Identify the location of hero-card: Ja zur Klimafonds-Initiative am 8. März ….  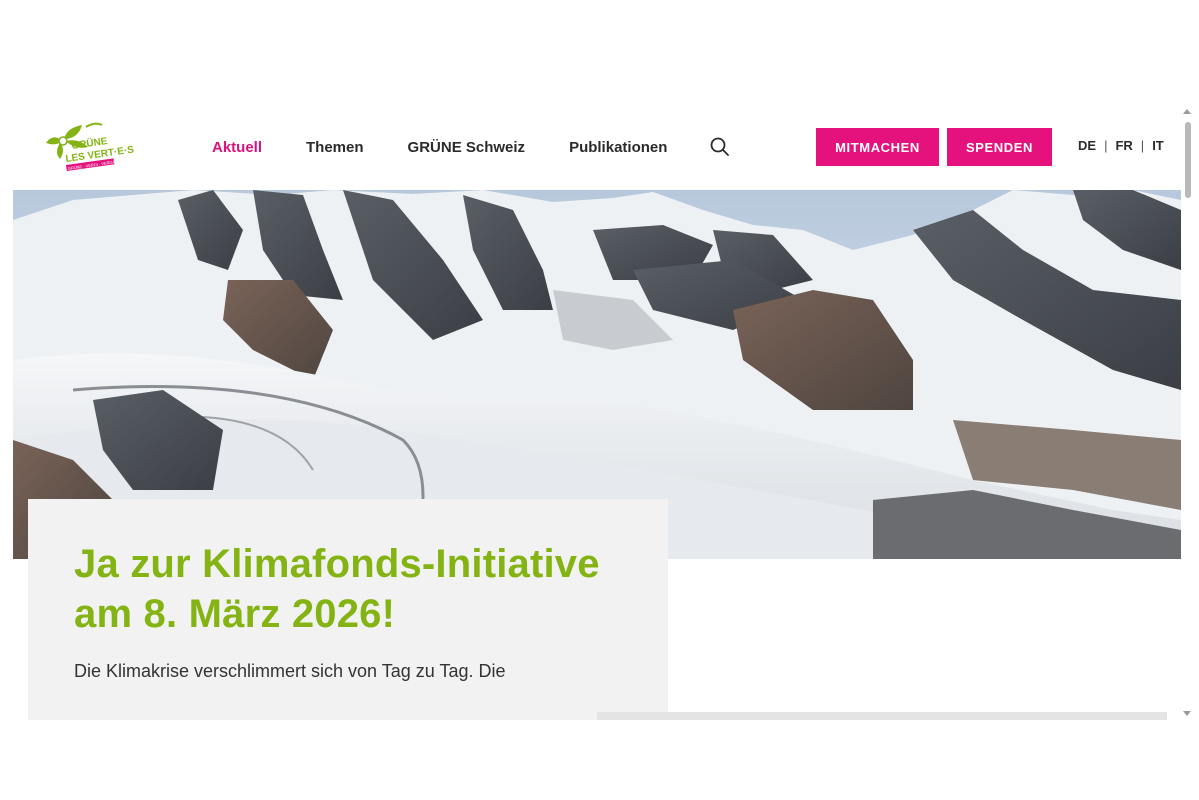
(348, 609).